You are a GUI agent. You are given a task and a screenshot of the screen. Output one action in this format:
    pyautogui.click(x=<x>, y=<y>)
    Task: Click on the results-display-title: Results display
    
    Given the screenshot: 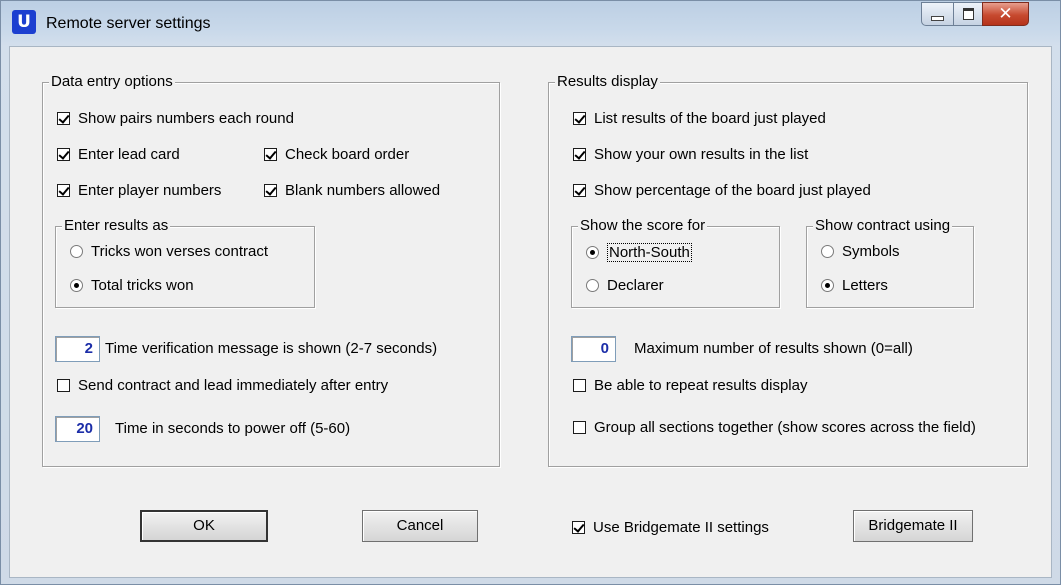 What is the action you would take?
    pyautogui.click(x=607, y=81)
    